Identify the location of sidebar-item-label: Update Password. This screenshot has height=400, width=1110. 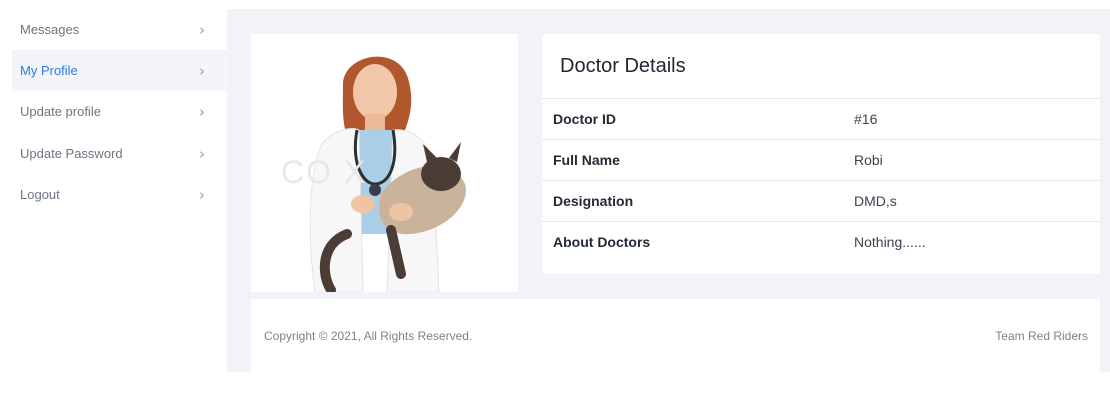
(71, 153).